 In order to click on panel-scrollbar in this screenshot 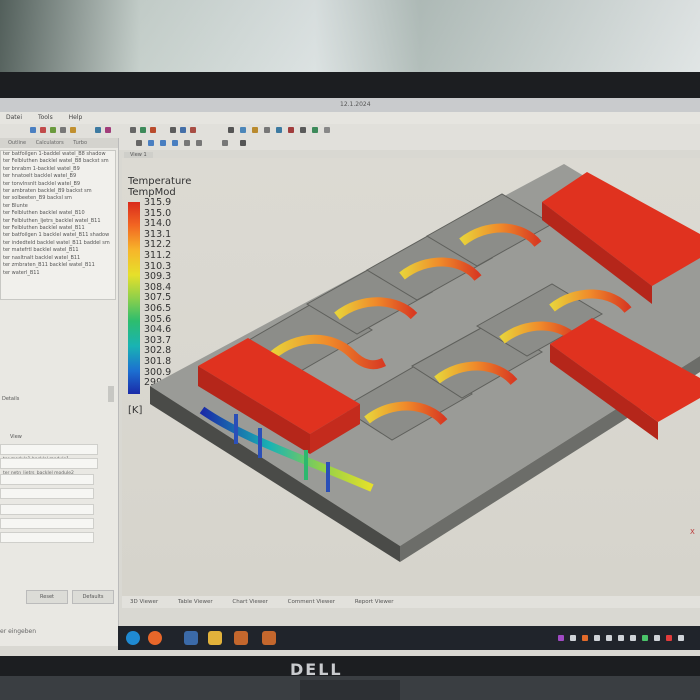, I will do `click(111, 394)`.